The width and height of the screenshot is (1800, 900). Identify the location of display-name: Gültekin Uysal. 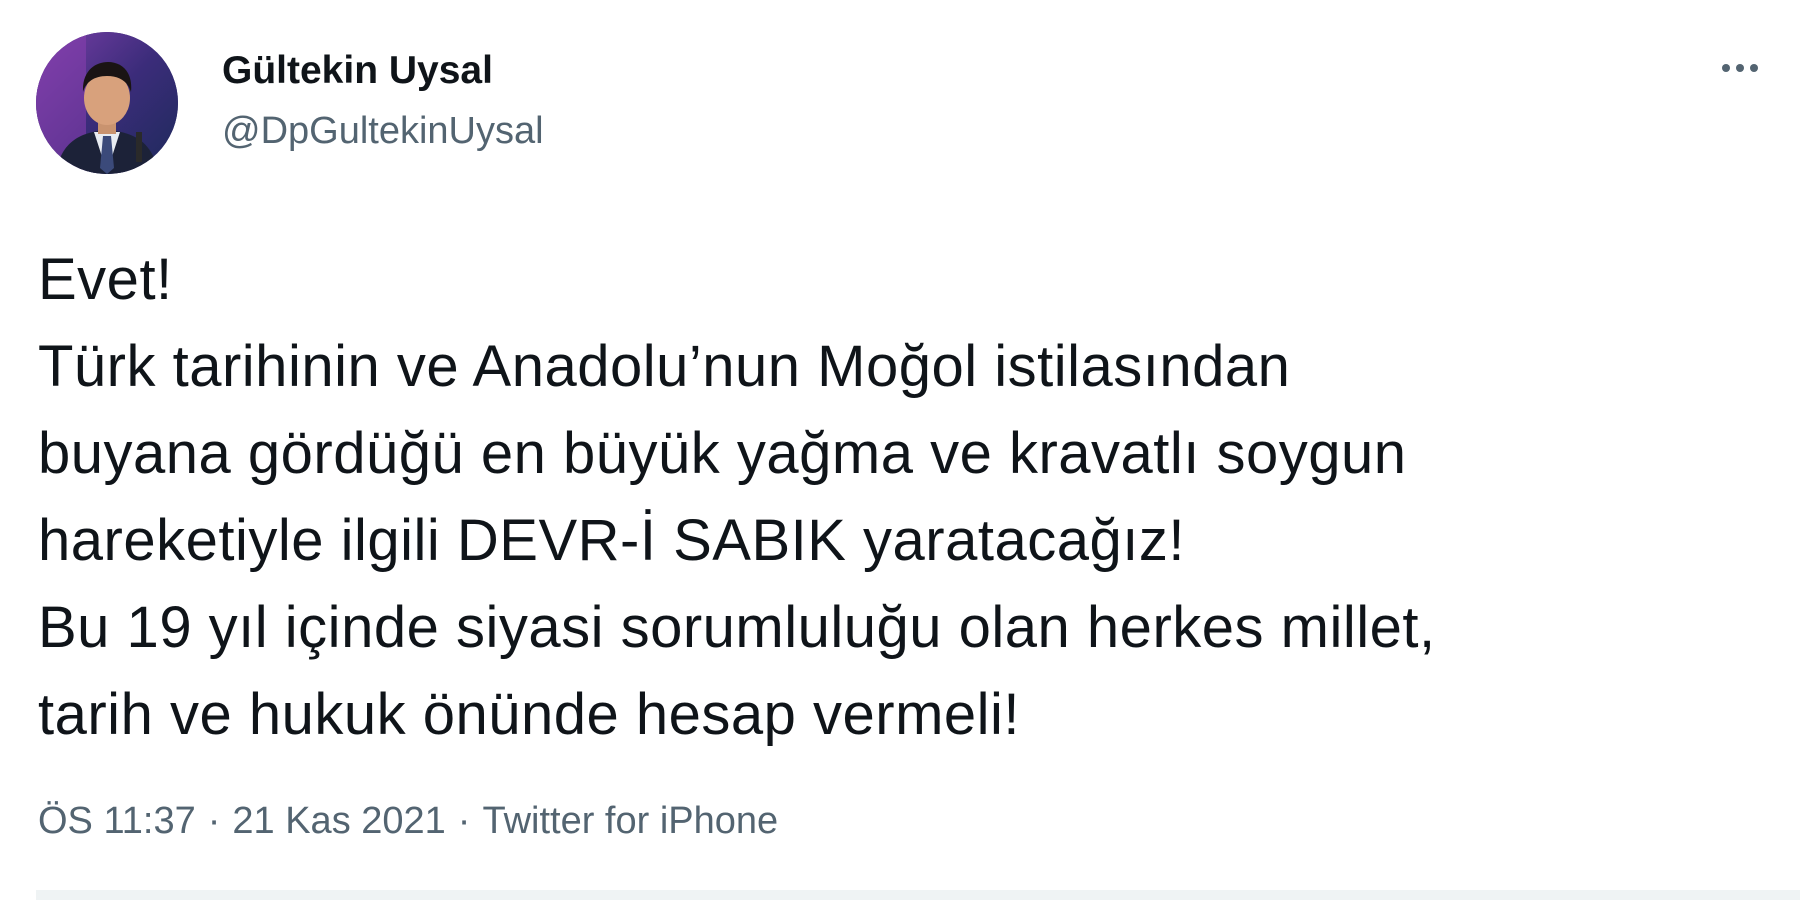
(383, 71).